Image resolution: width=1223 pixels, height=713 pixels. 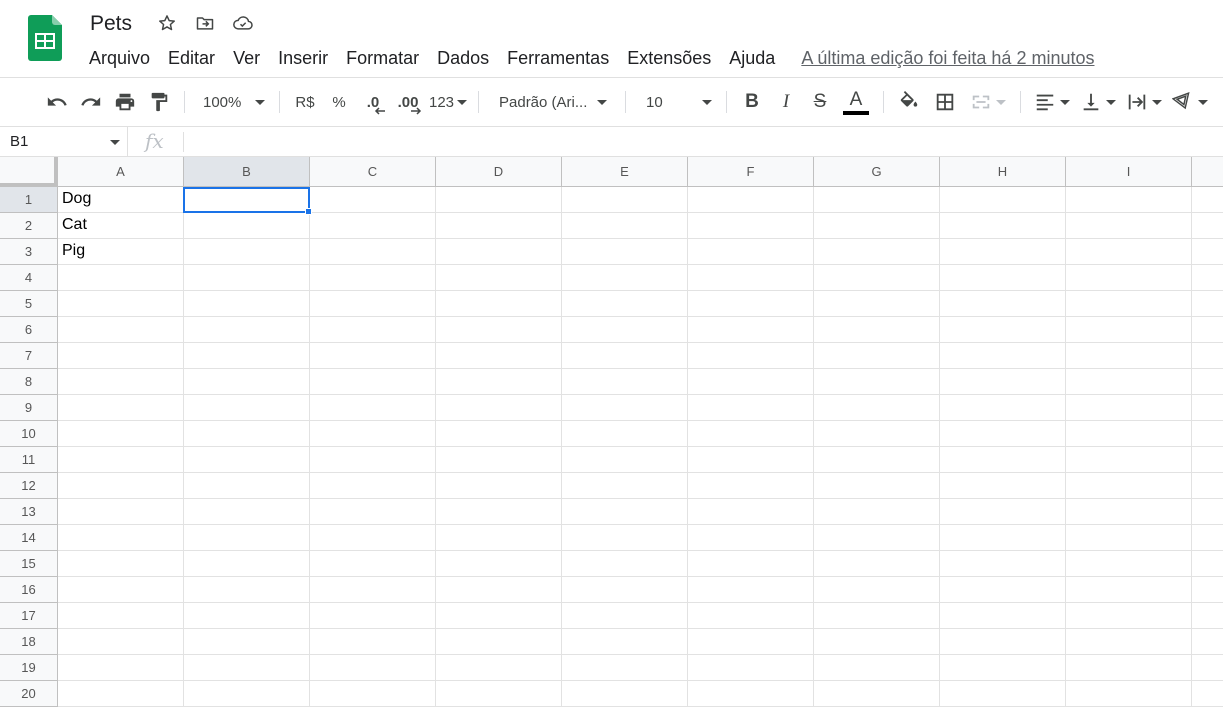 I want to click on document-title: Pets, so click(x=111, y=24).